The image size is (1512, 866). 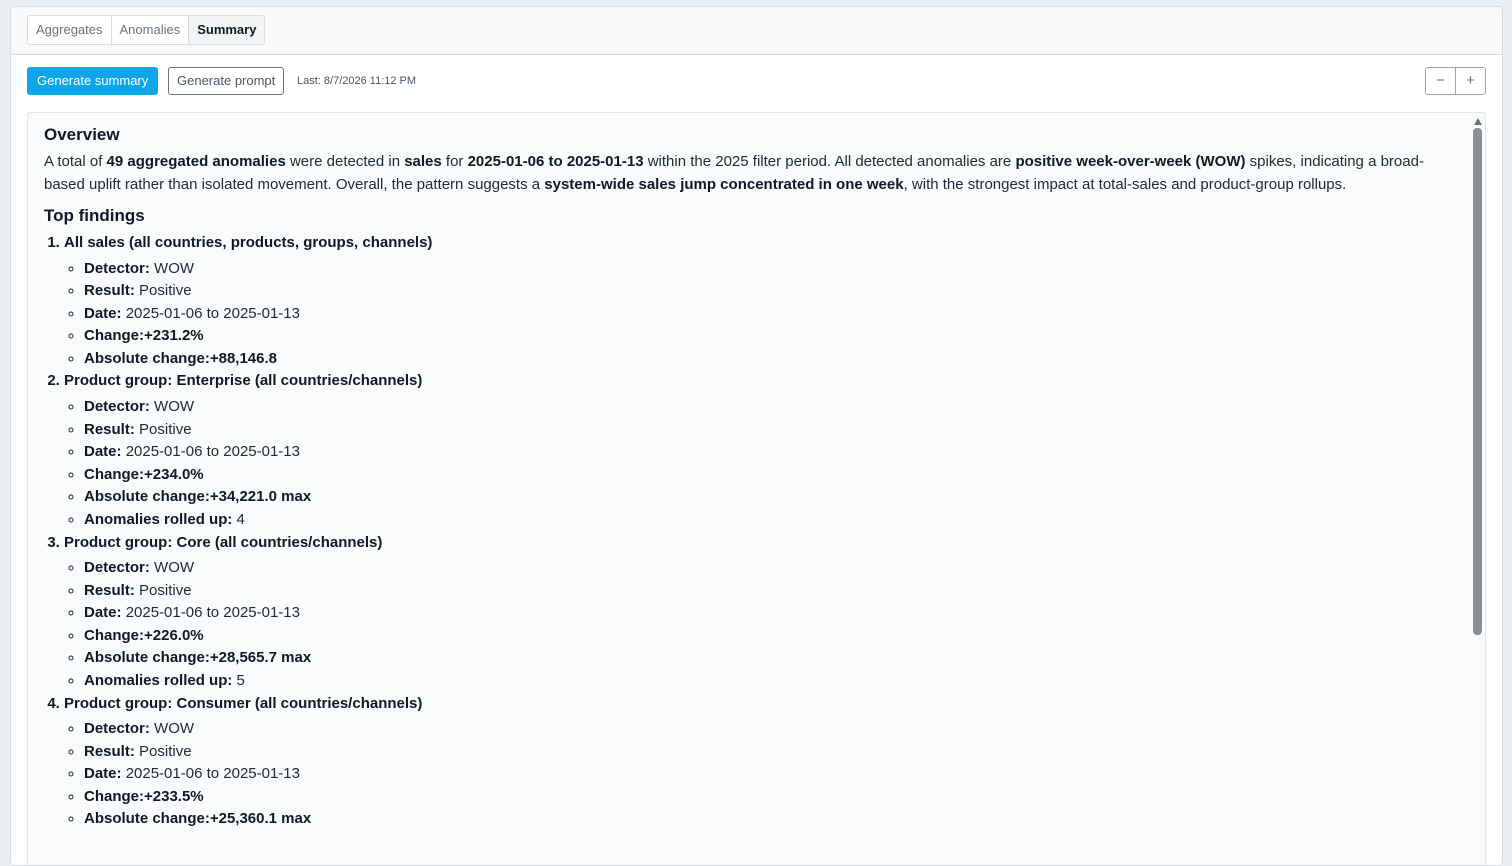 What do you see at coordinates (1440, 81) in the screenshot?
I see `zoom-out-button: −` at bounding box center [1440, 81].